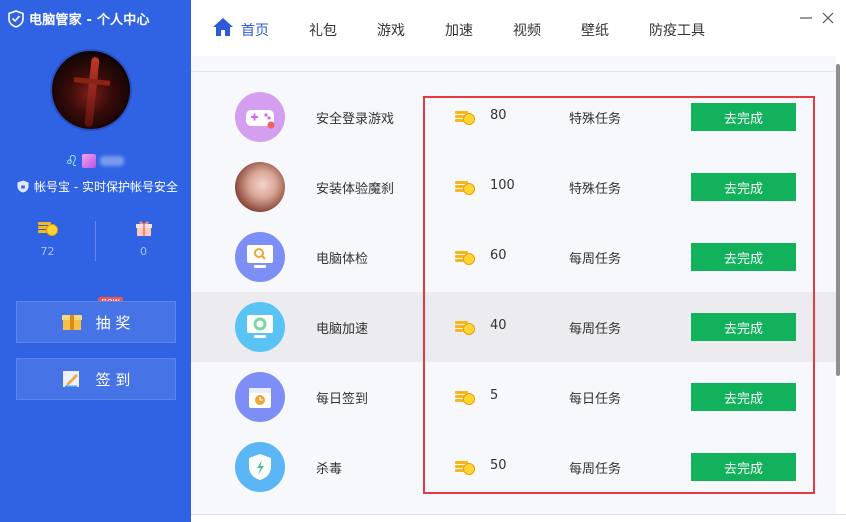 The width and height of the screenshot is (846, 522). I want to click on task-points: 80, so click(498, 115).